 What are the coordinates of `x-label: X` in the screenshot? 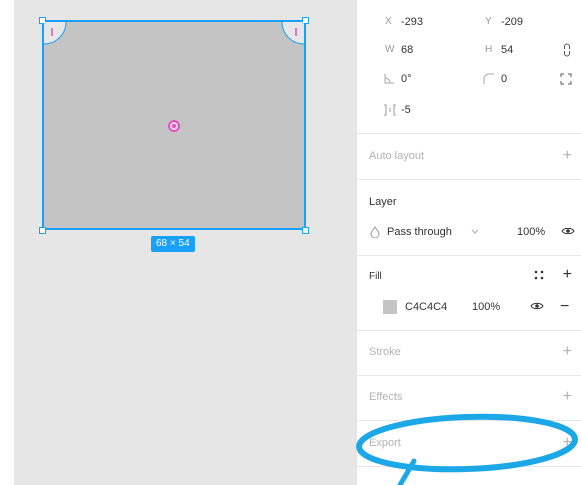 It's located at (388, 21).